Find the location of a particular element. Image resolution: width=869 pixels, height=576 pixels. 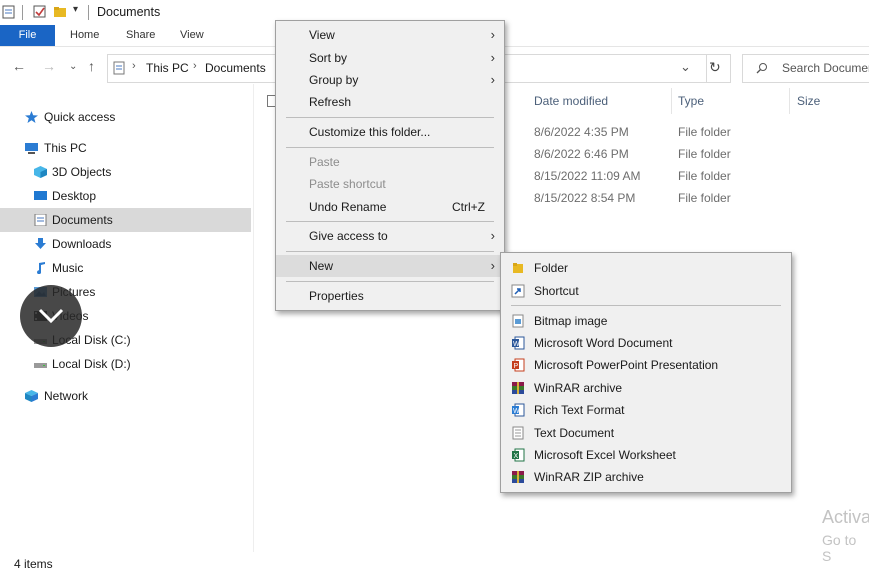

menu-item-view: View › is located at coordinates (390, 35).